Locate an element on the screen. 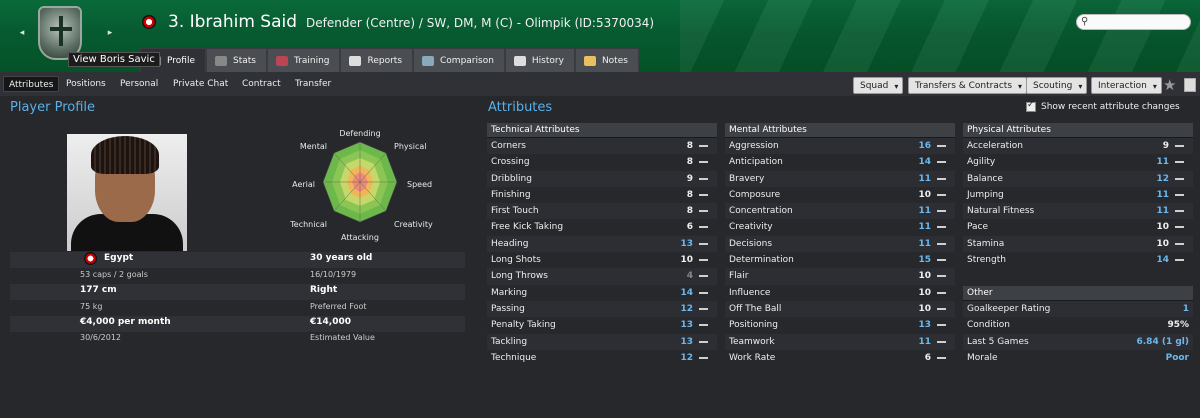  attribute-row: Crossing 8 is located at coordinates (602, 162).